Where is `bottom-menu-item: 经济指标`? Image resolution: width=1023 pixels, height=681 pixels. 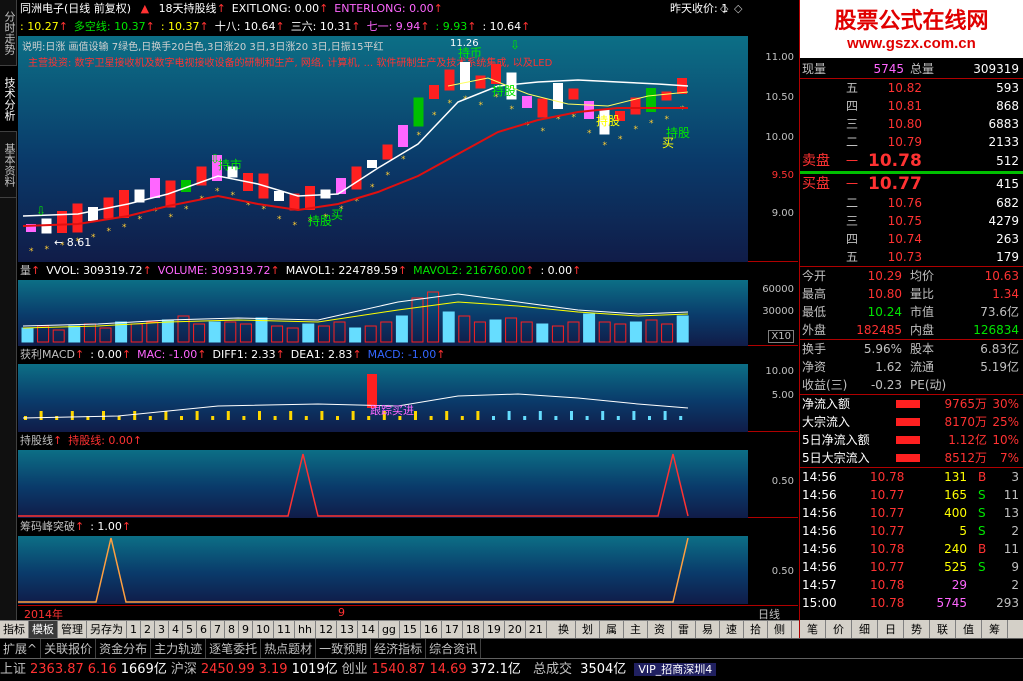 bottom-menu-item: 经济指标 is located at coordinates (399, 649).